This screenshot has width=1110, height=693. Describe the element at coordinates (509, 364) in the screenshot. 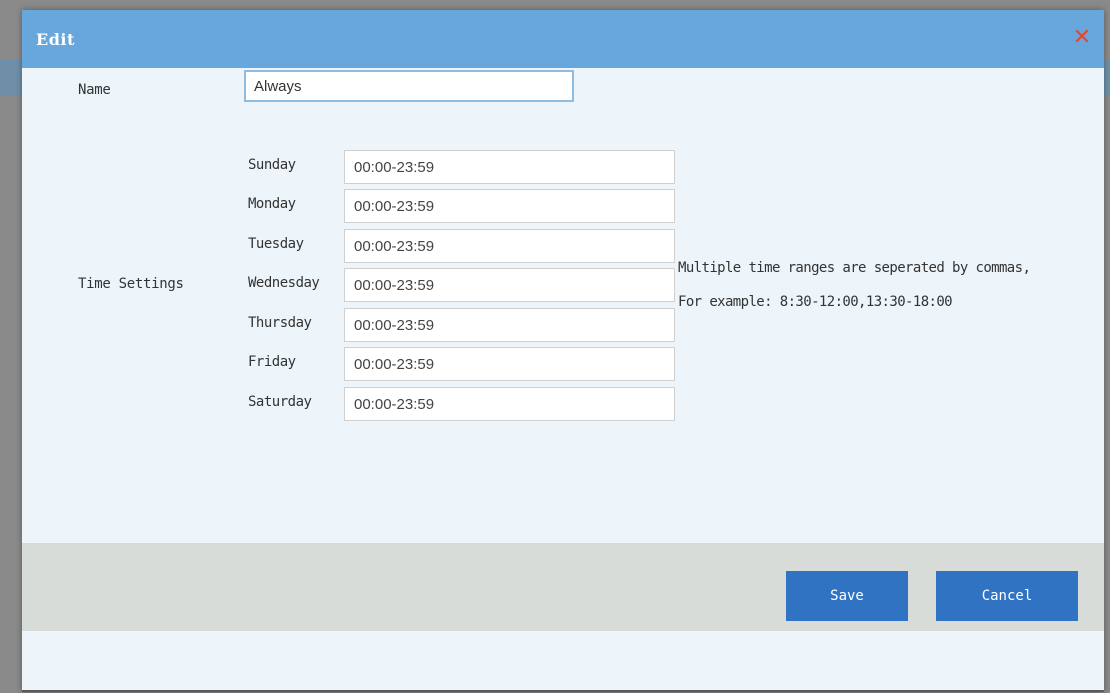

I see `time-input-friday` at that location.